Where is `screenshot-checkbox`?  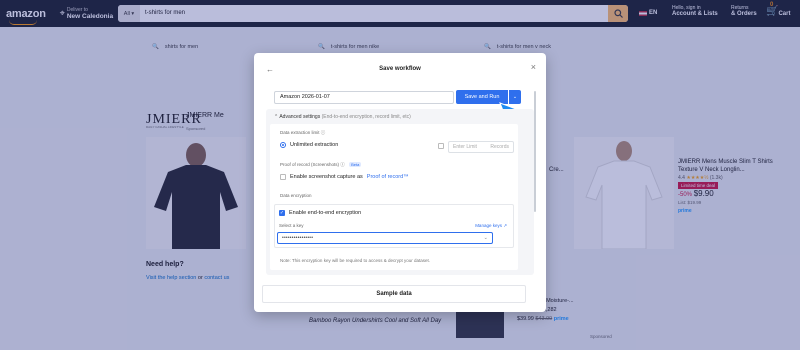
screenshot-checkbox is located at coordinates (283, 177).